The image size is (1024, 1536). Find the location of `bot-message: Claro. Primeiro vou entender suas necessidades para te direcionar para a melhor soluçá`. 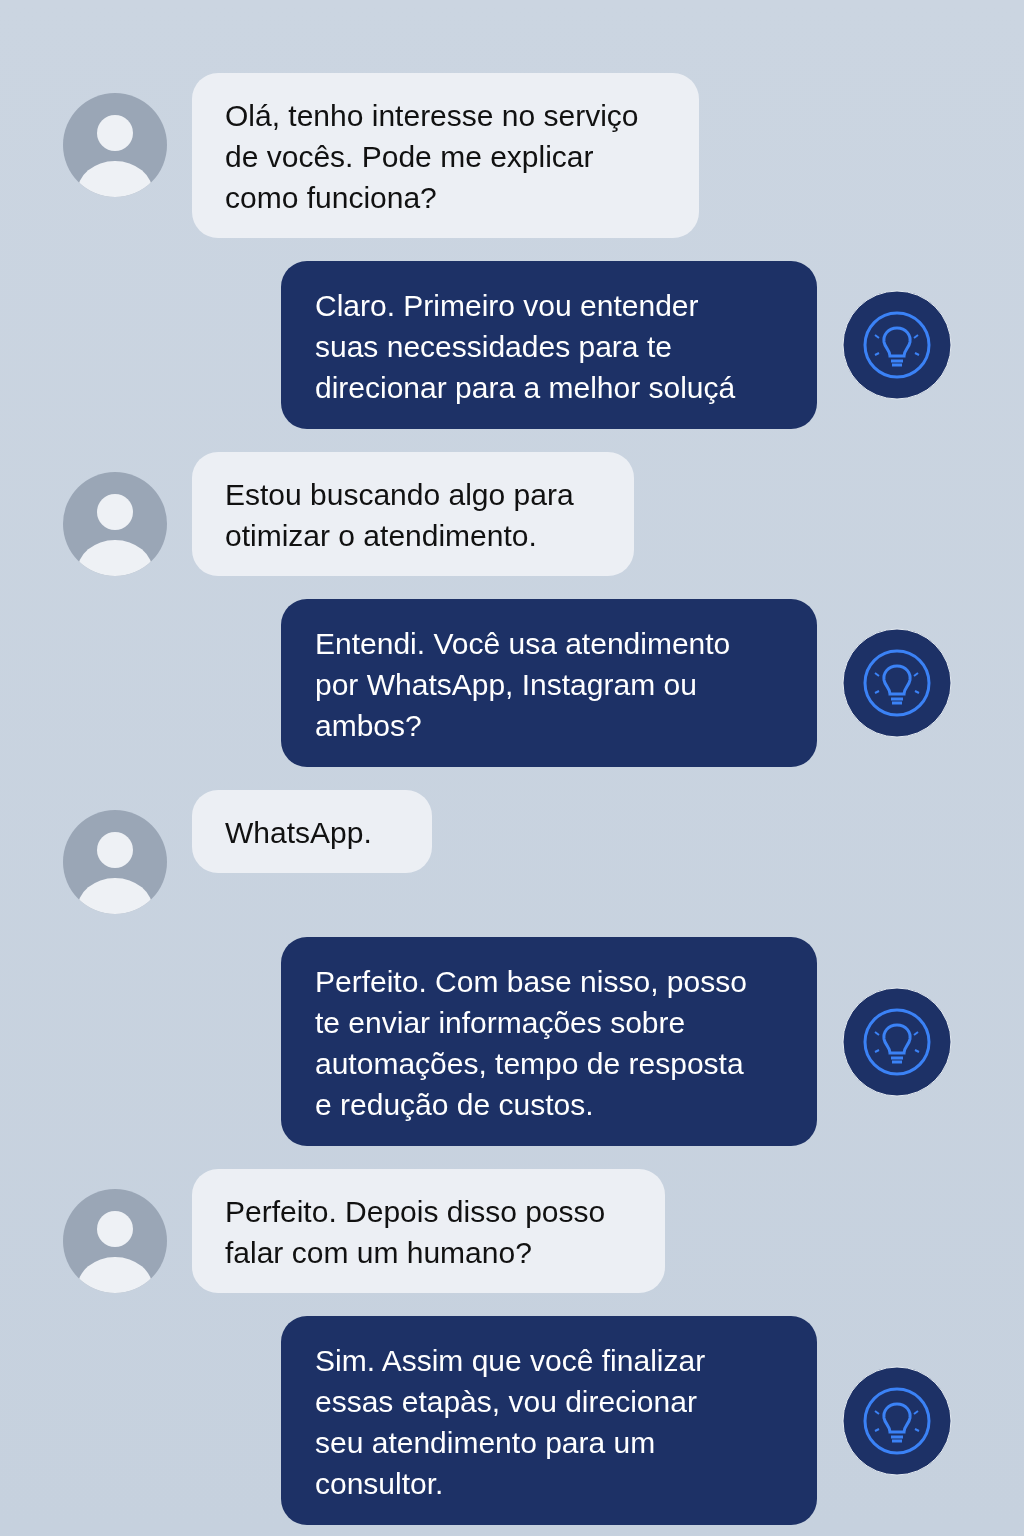

bot-message: Claro. Primeiro vou entender suas necessidades para te direcionar para a melhor soluçá is located at coordinates (549, 345).